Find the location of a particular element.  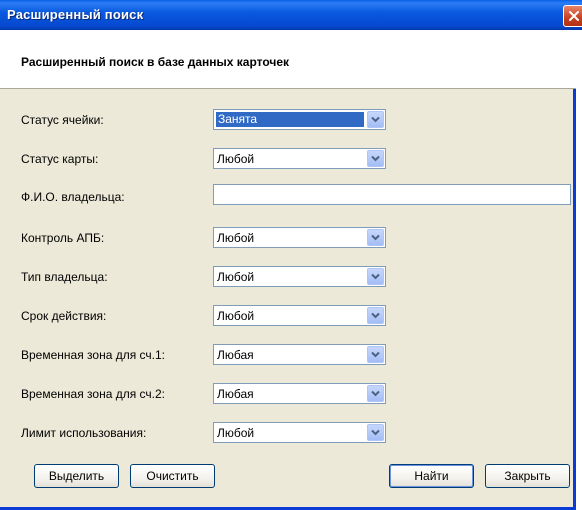

validity-value: Любой is located at coordinates (236, 316).